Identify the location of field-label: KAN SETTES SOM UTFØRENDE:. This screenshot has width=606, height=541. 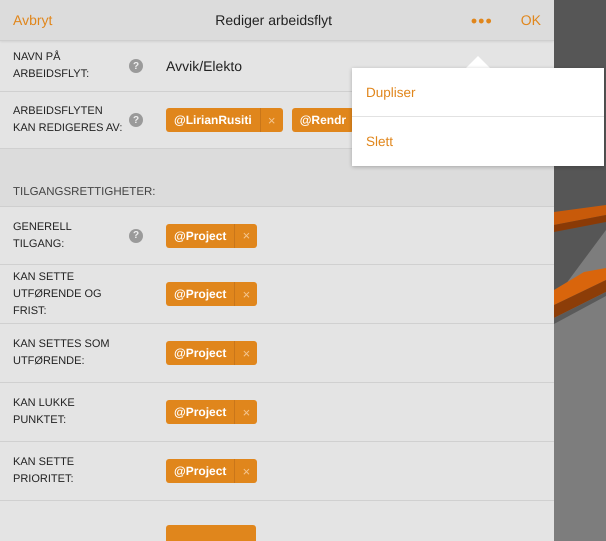
(62, 353).